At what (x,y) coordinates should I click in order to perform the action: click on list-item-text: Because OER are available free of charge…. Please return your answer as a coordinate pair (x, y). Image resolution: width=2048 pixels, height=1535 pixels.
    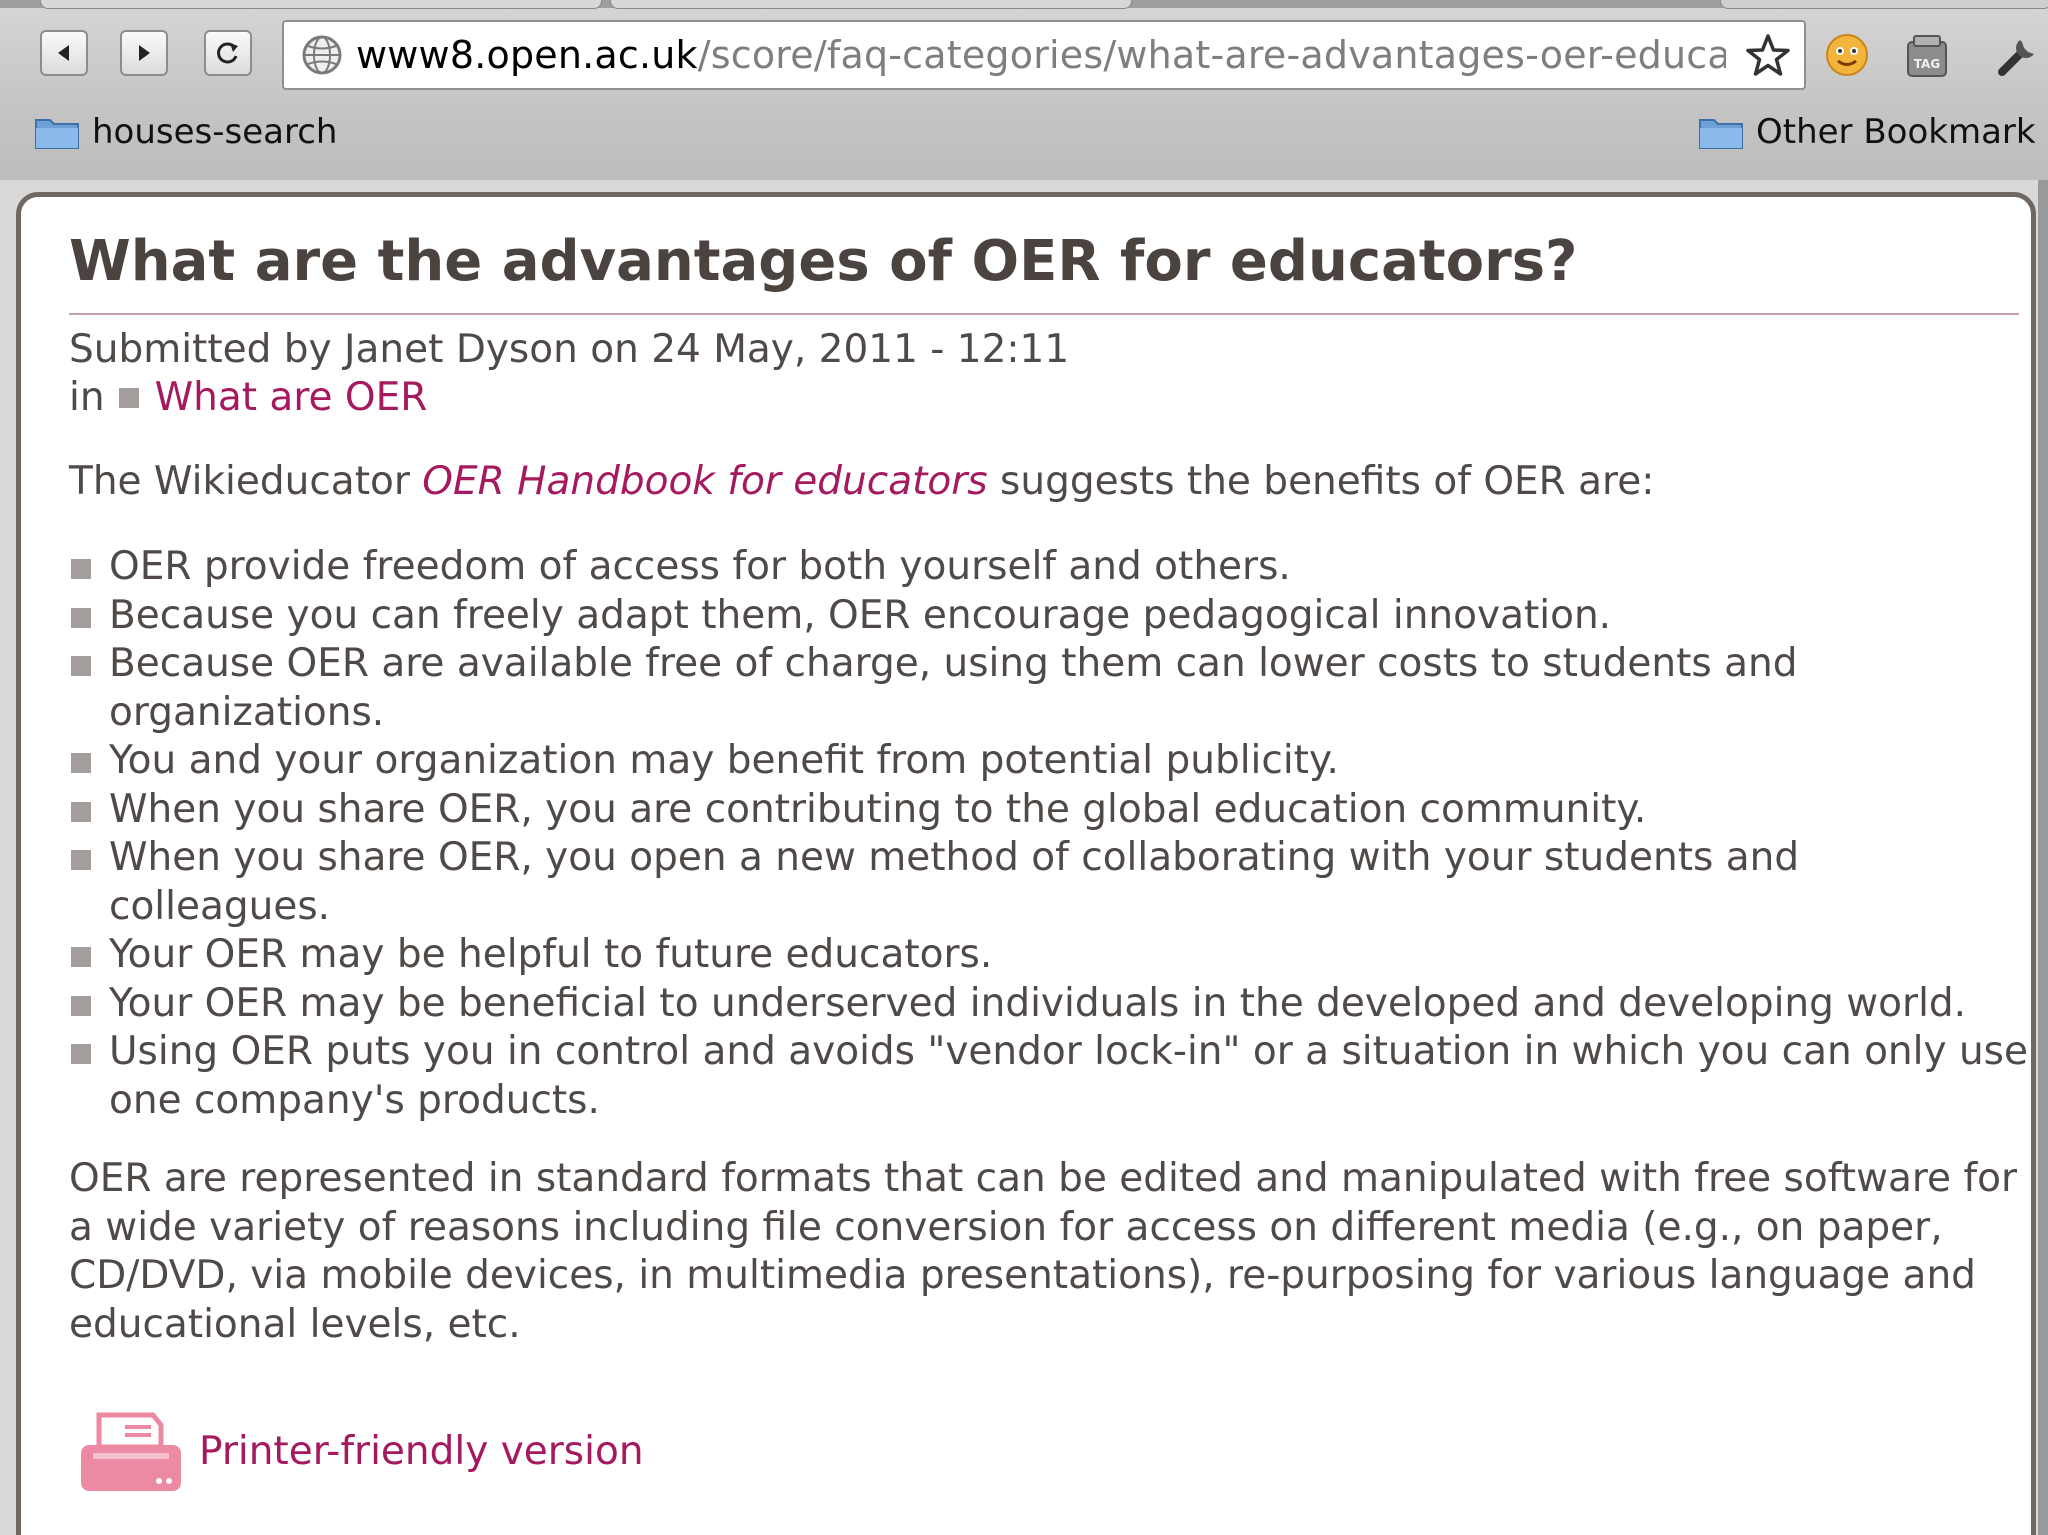
    Looking at the image, I should click on (953, 688).